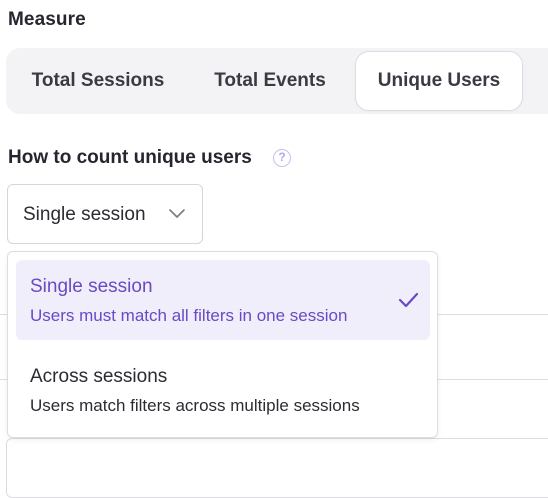 The width and height of the screenshot is (548, 498). Describe the element at coordinates (282, 158) in the screenshot. I see `question-circle-icon: ?` at that location.